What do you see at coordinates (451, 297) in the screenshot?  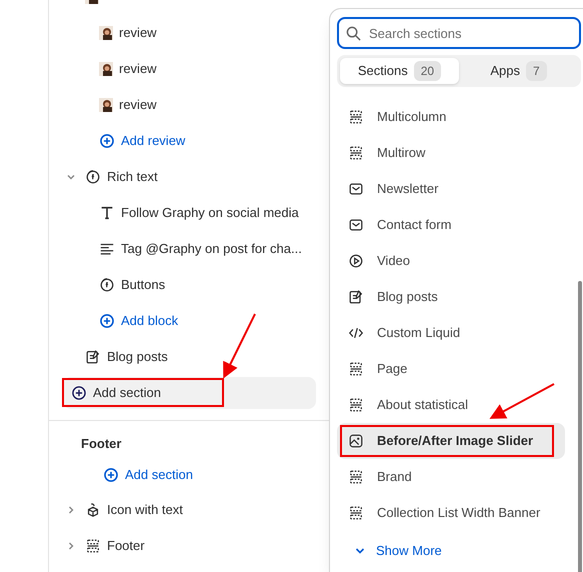 I see `section-option: Blog posts` at bounding box center [451, 297].